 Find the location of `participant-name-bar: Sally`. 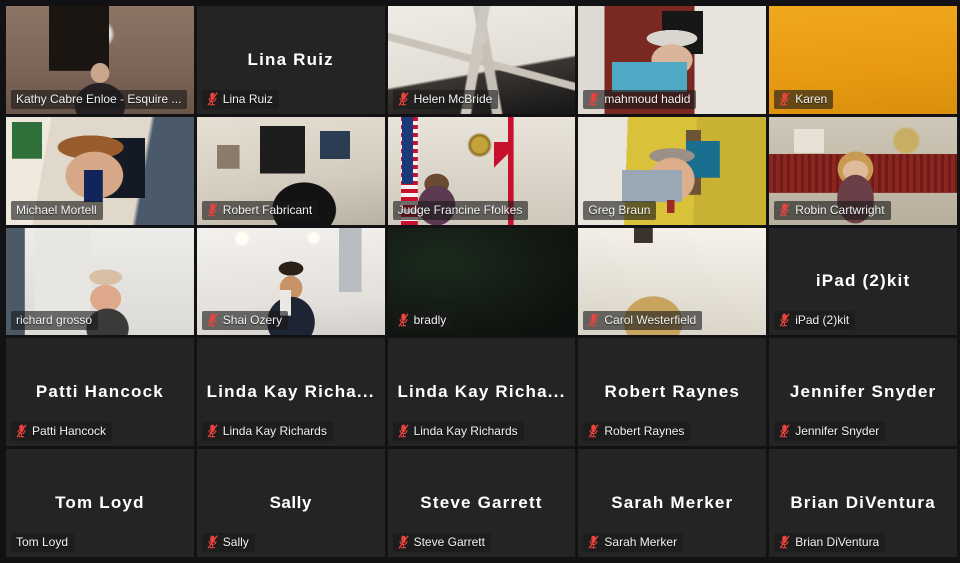

participant-name-bar: Sally is located at coordinates (228, 542).